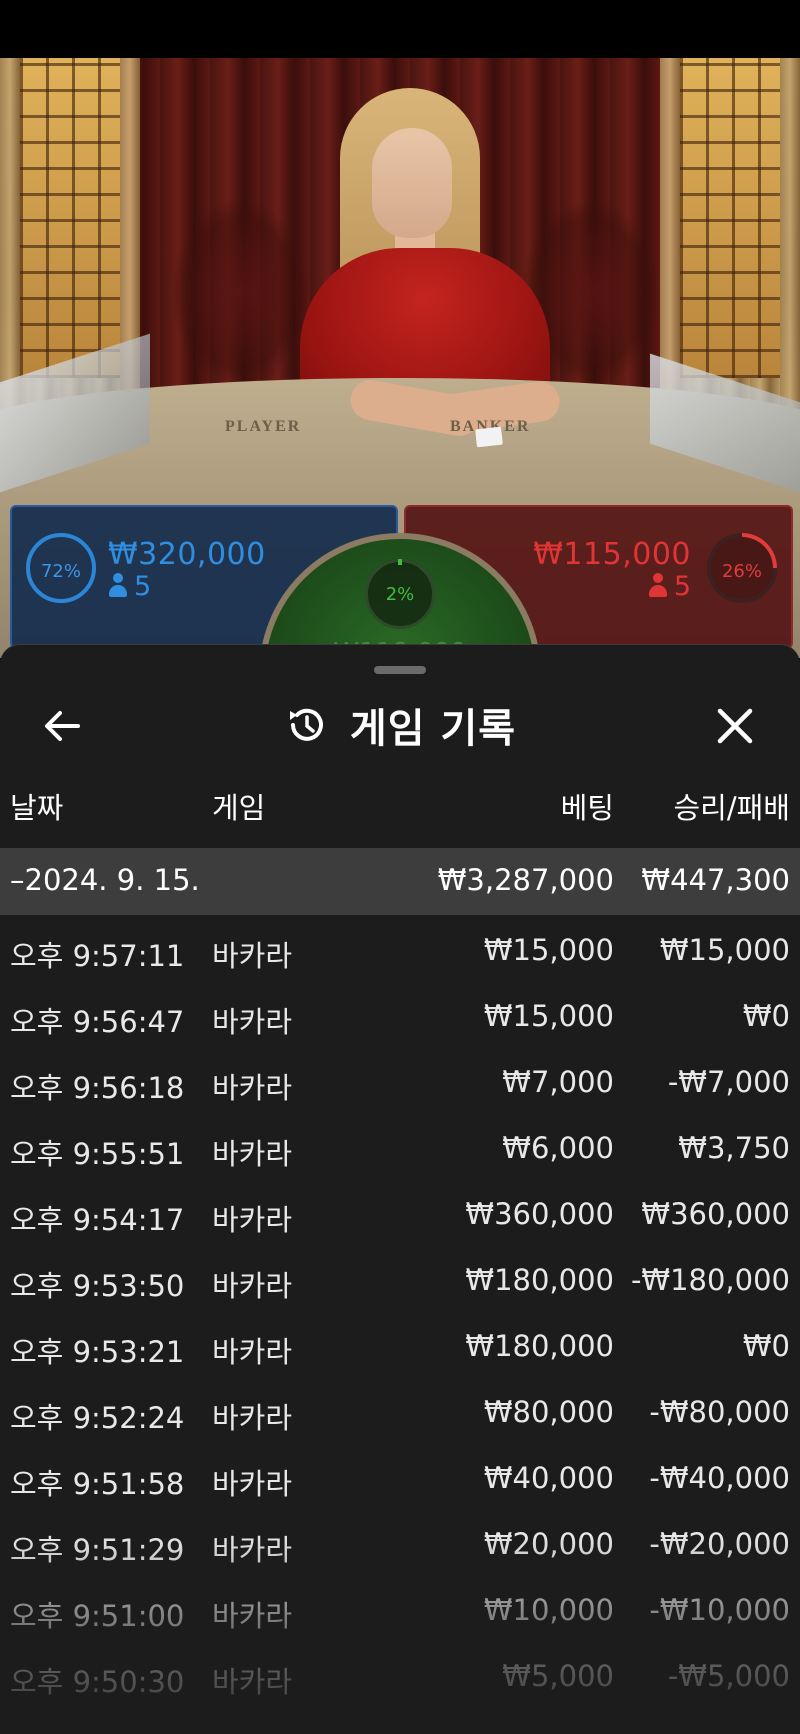 The height and width of the screenshot is (1734, 800). What do you see at coordinates (97, 1616) in the screenshot?
I see `row-time: 오후 9:51:00` at bounding box center [97, 1616].